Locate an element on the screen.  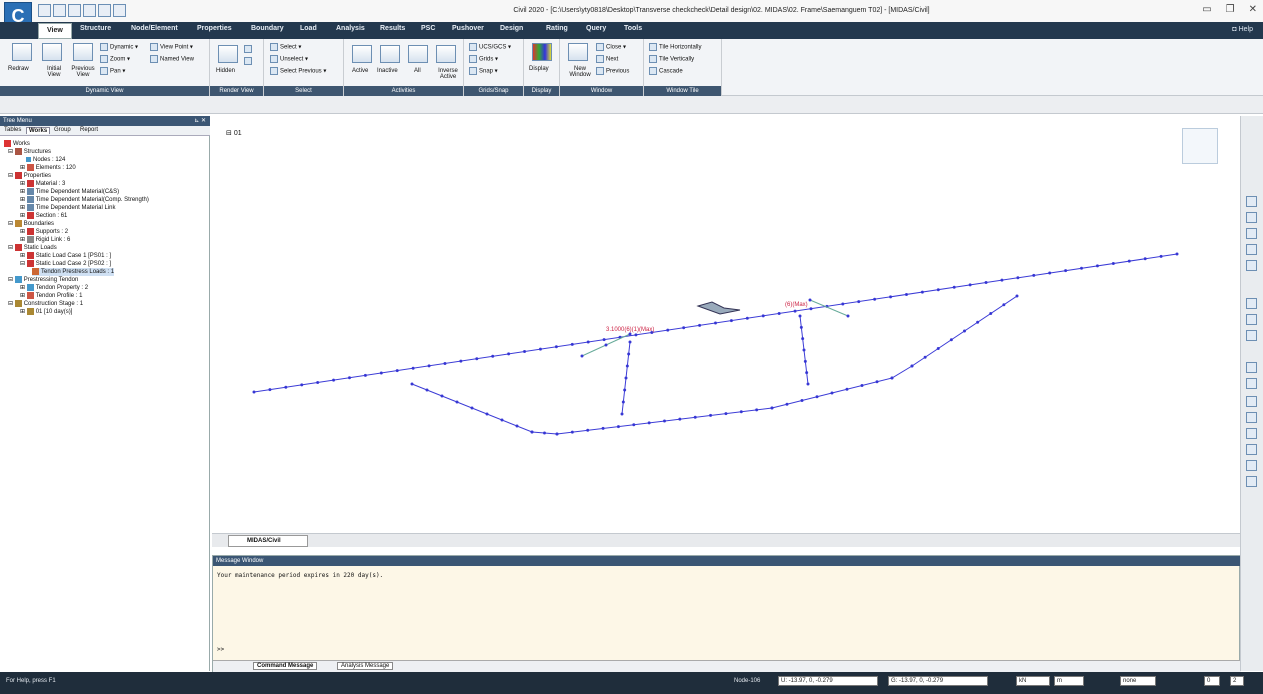
pin-icon: ⊾ ✕ is located at coordinates (200, 121).